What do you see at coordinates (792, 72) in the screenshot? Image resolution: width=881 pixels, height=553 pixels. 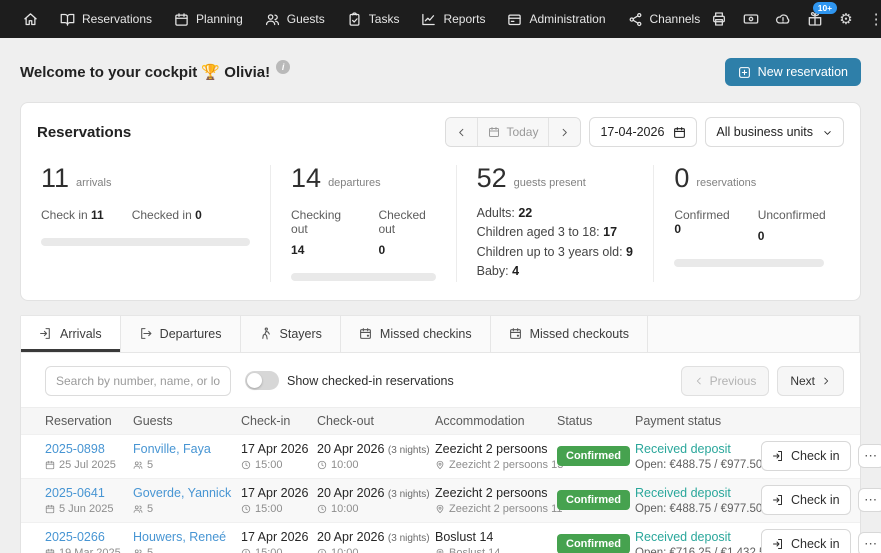 I see `new-reservation-button: New reservation` at bounding box center [792, 72].